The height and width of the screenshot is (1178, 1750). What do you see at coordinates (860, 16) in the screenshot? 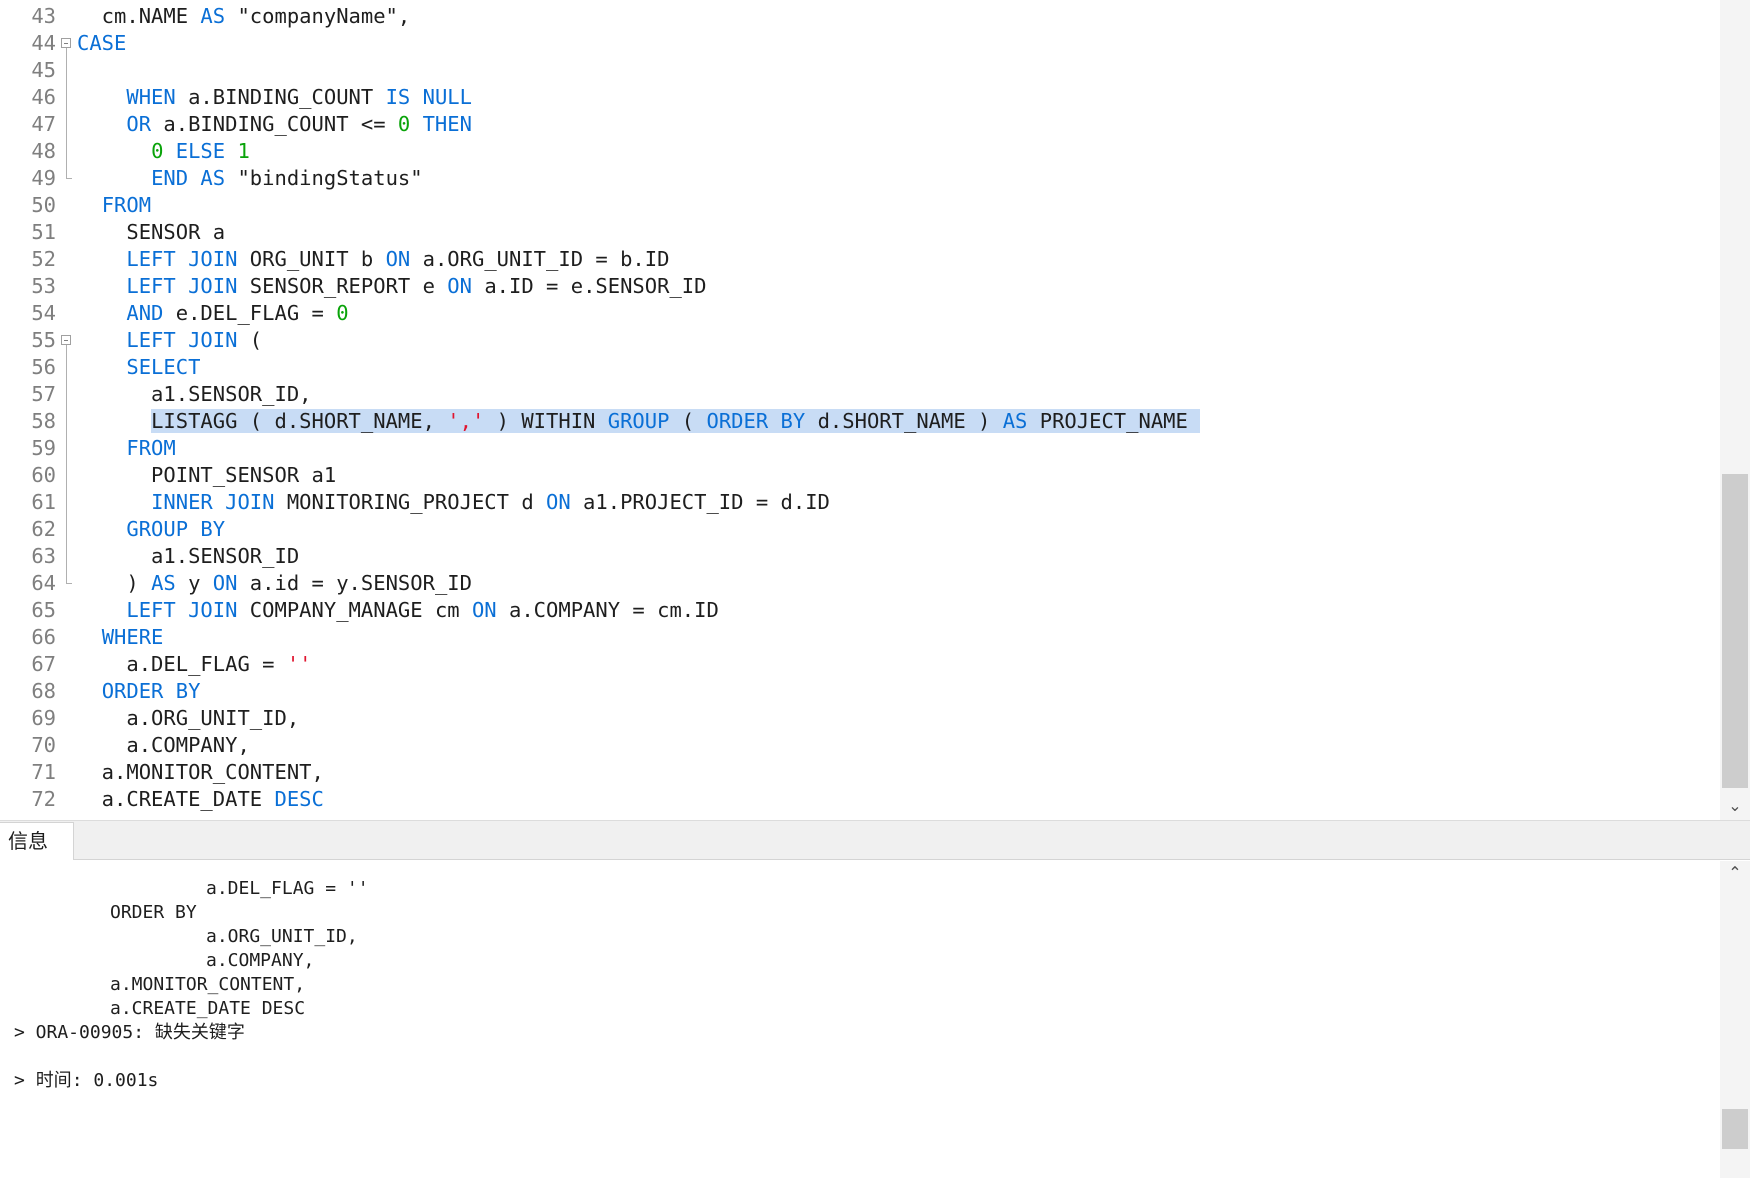
I see `code-line: 43 cm.NAME AS "companyName",` at bounding box center [860, 16].